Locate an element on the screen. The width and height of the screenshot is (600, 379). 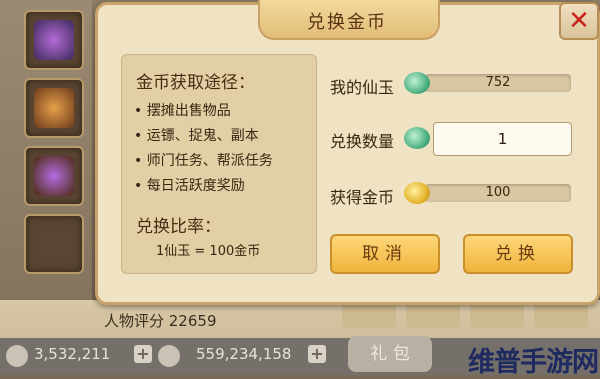
empty-item-slot is located at coordinates (54, 244).